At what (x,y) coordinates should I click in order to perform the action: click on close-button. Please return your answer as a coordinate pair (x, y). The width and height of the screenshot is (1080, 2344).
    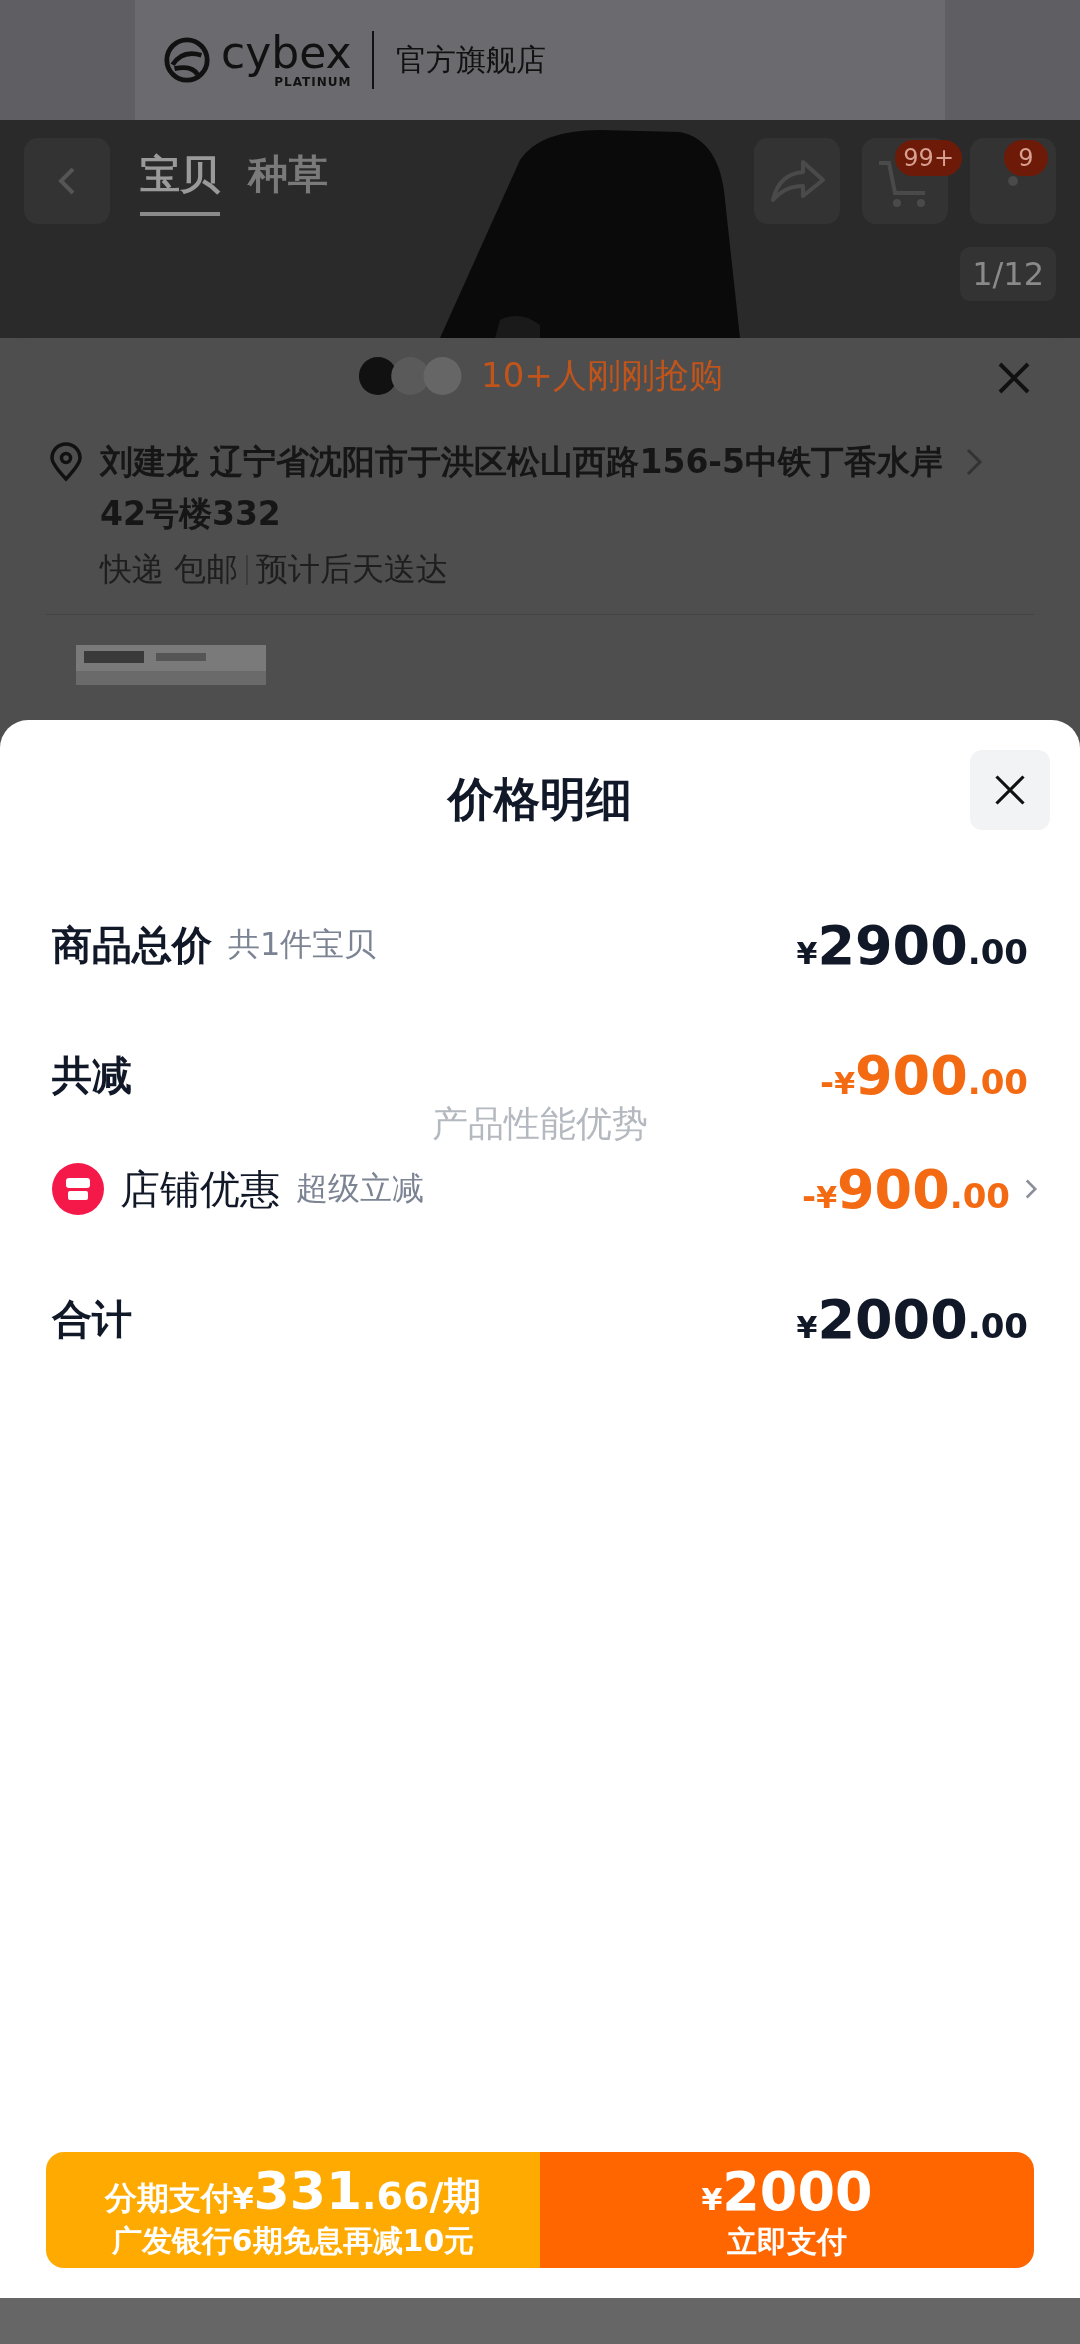
    Looking at the image, I should click on (1010, 790).